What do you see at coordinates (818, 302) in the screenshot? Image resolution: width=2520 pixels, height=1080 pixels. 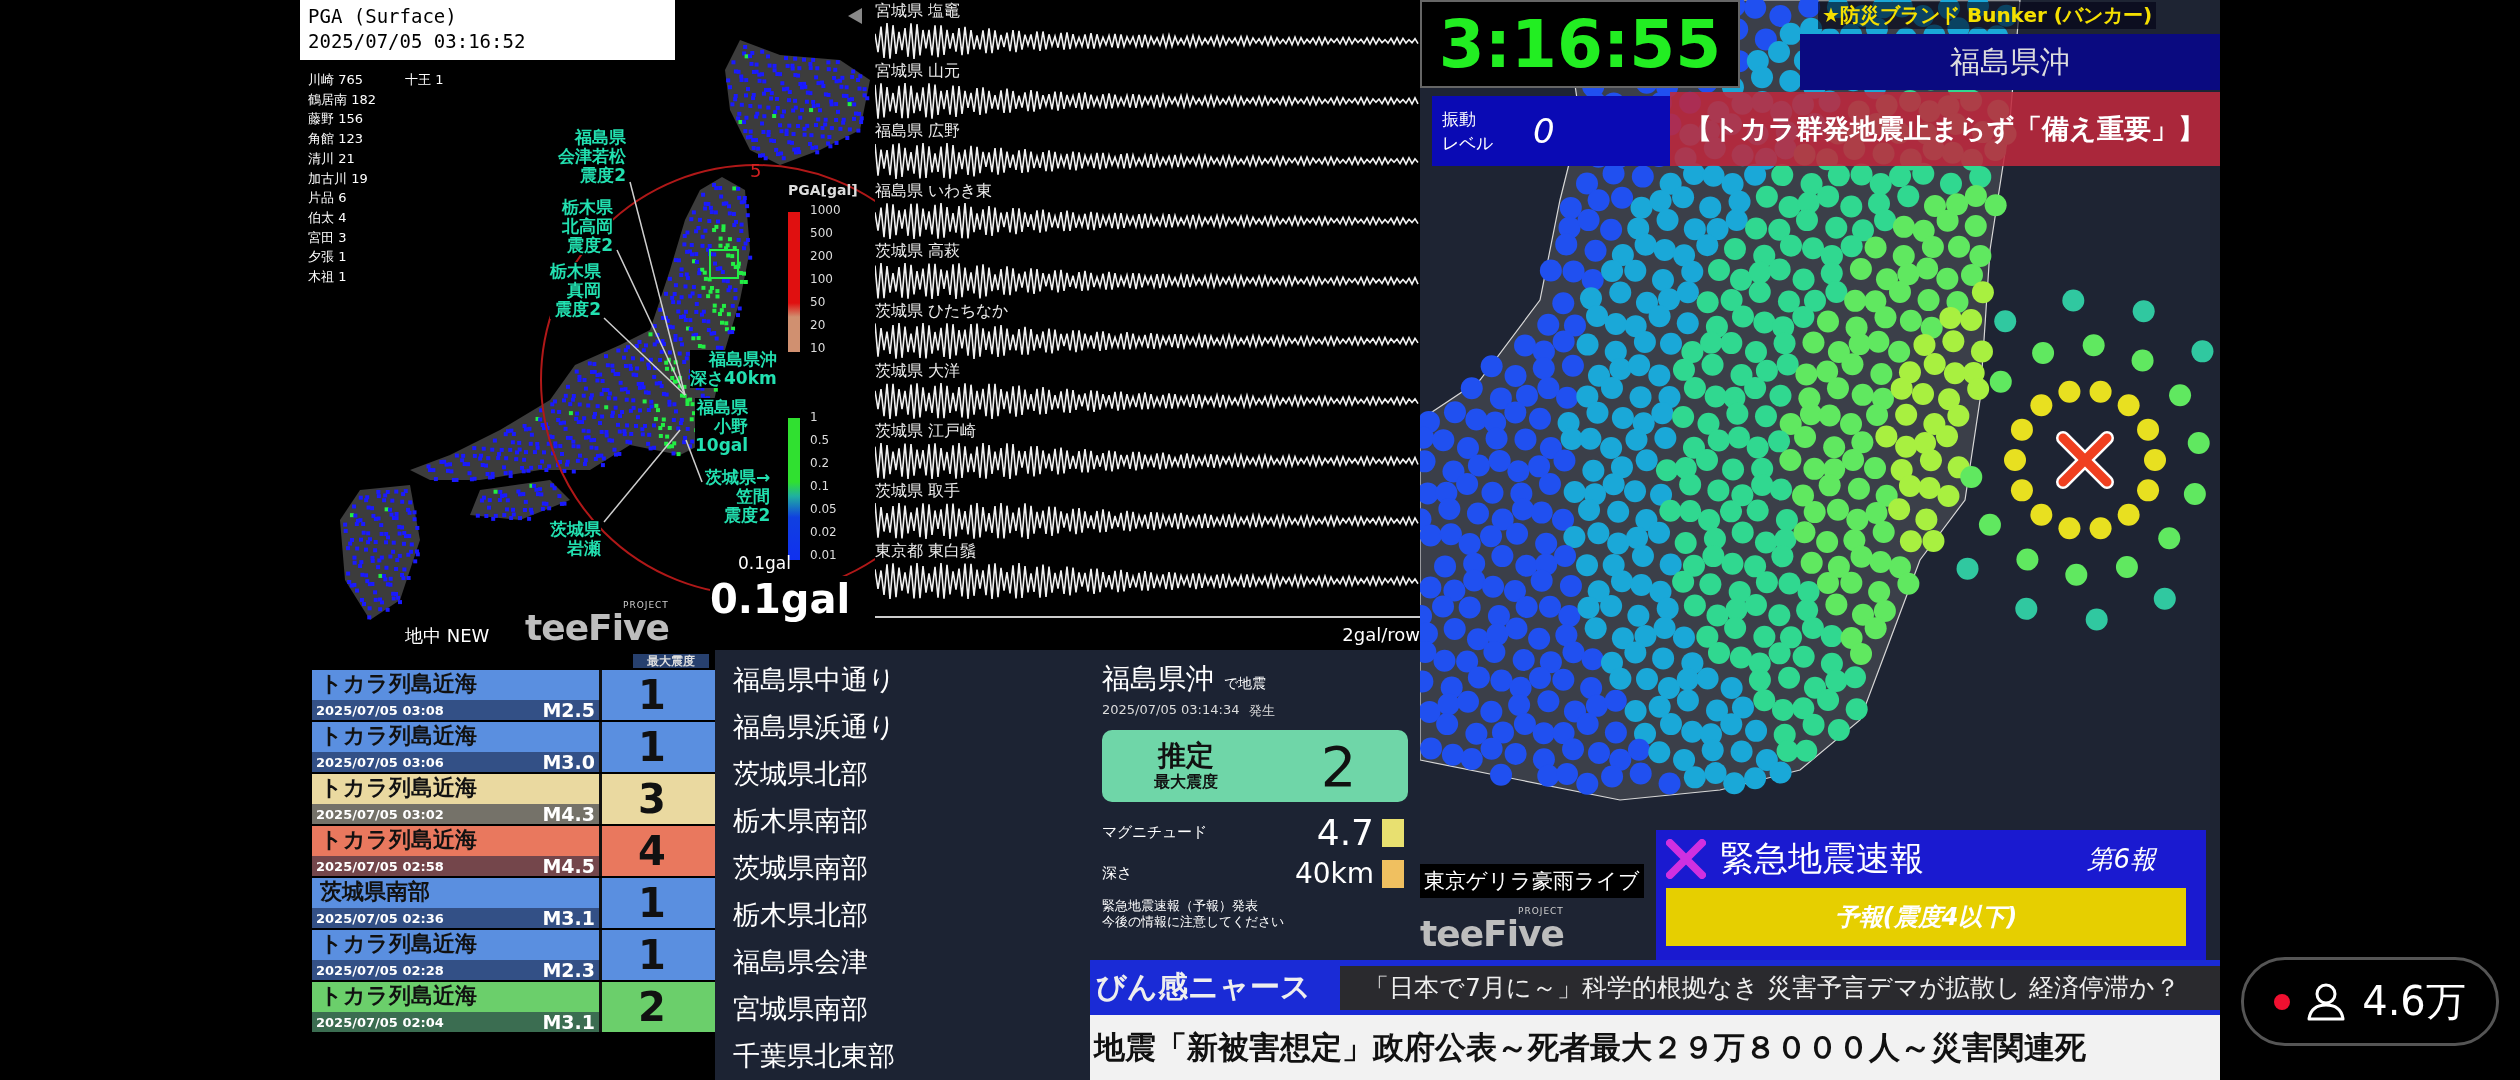 I see `scale-tick: 50` at bounding box center [818, 302].